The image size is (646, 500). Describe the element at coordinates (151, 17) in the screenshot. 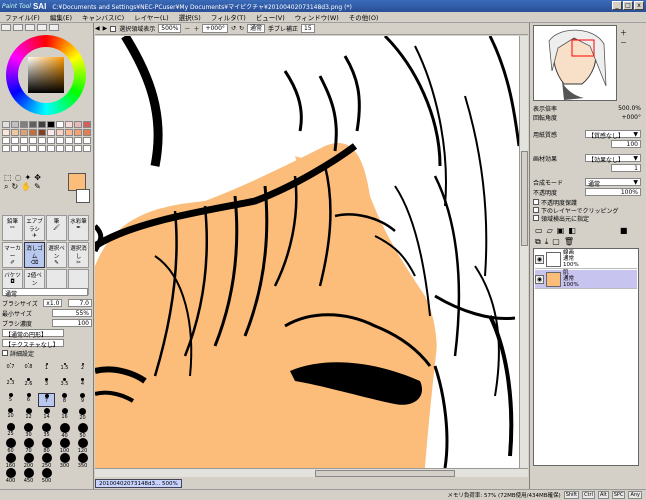

I see `menu-layer: レイヤー(L)` at that location.